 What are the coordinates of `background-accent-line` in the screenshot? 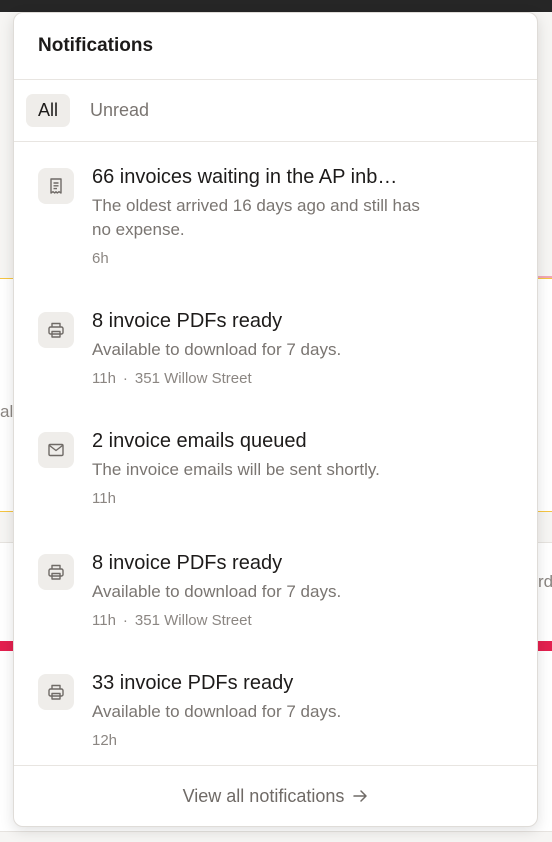 It's located at (545, 277).